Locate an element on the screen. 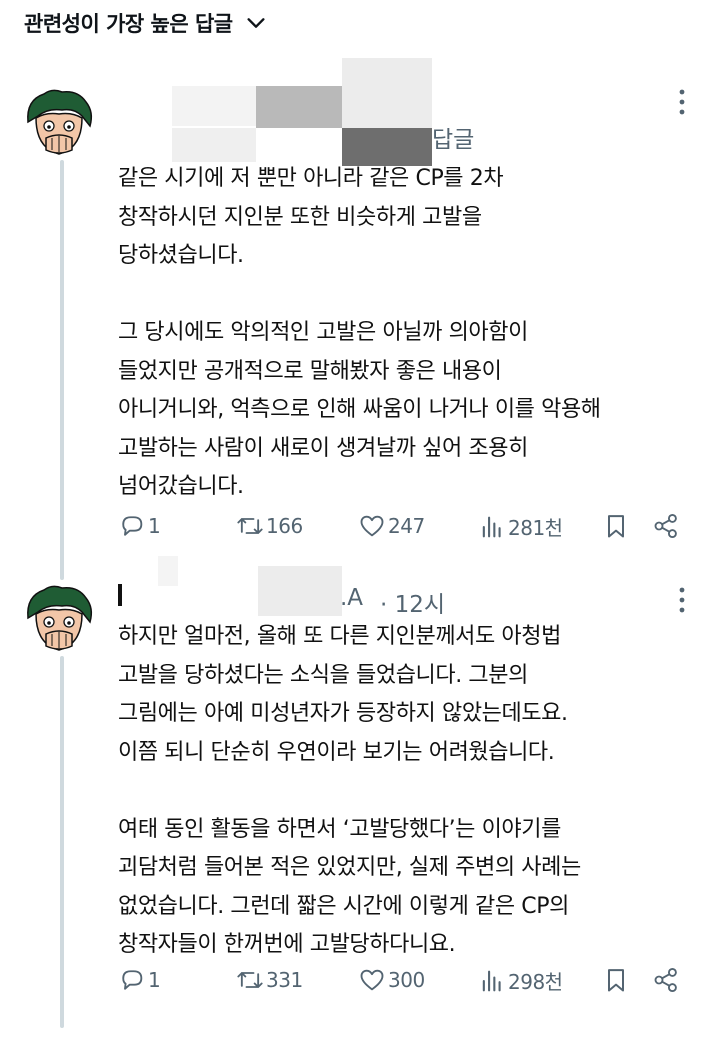 The height and width of the screenshot is (1037, 714). sort-label: 관련성이 가장 높은 답글 is located at coordinates (128, 24).